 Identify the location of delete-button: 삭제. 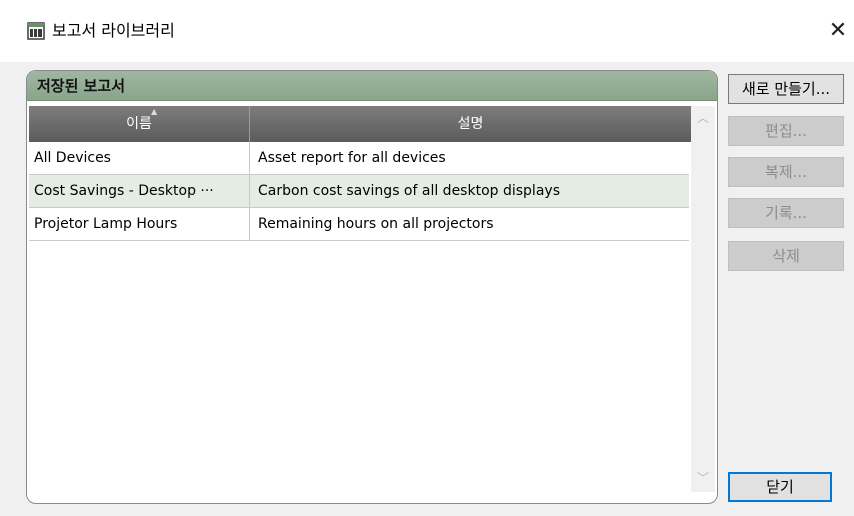
(786, 256).